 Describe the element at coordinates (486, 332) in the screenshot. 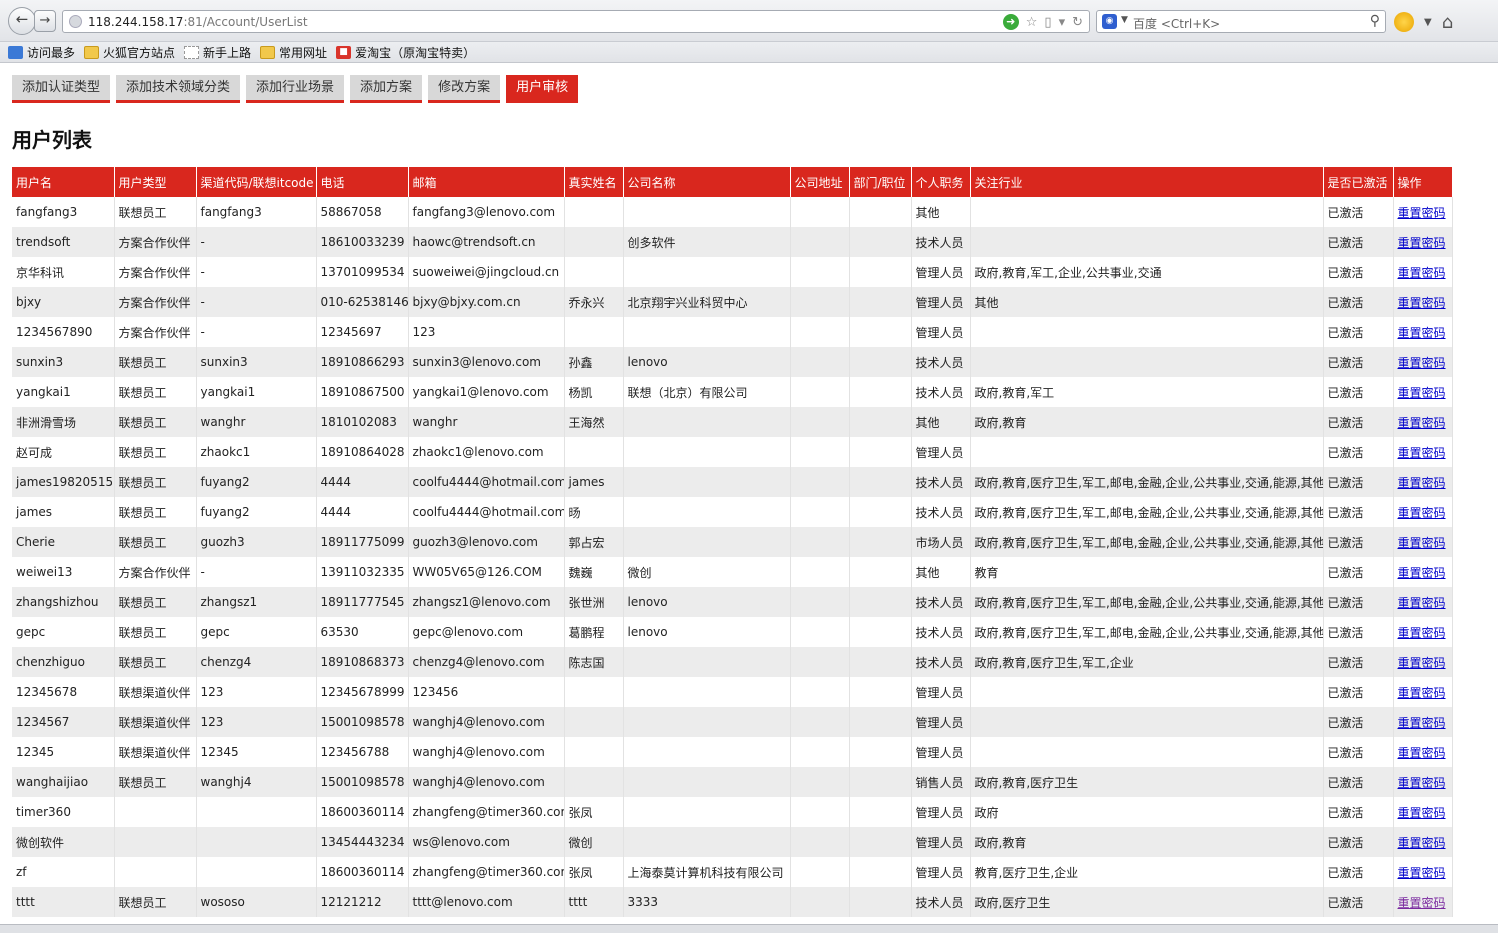

I see `cell-email: 123` at that location.